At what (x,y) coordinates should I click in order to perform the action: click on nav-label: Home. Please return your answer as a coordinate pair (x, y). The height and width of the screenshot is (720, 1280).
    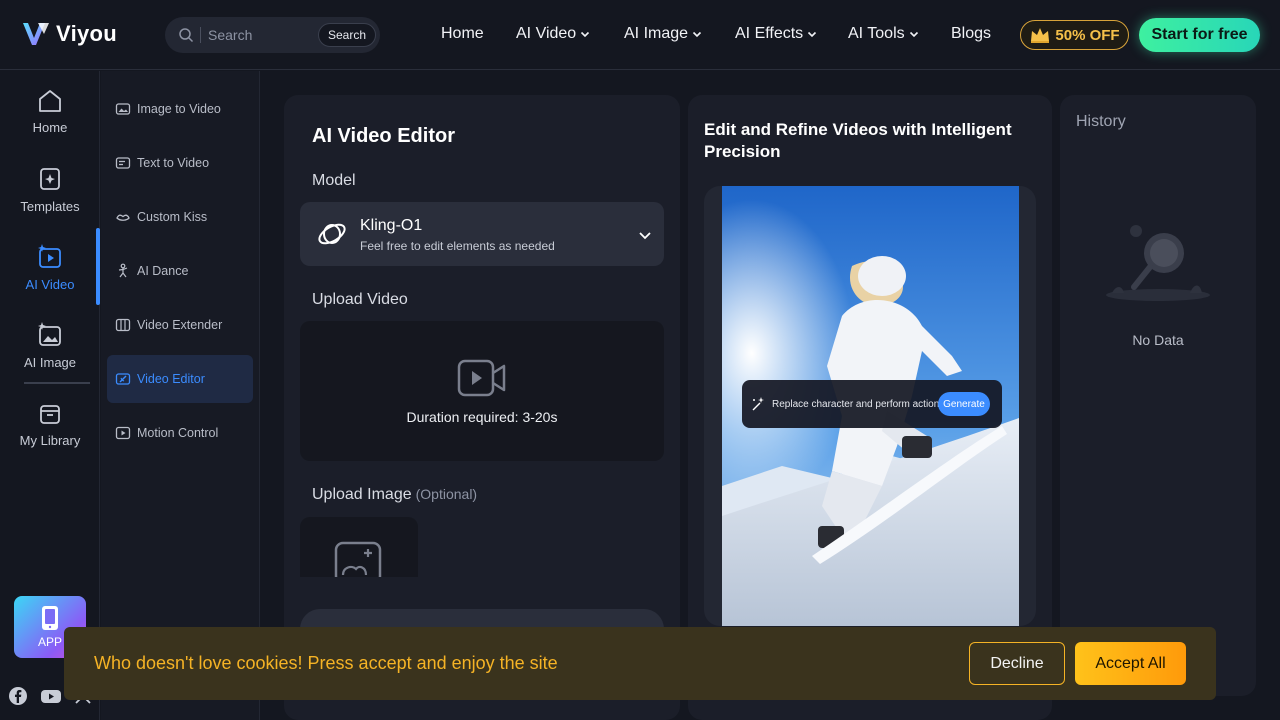
    Looking at the image, I should click on (462, 33).